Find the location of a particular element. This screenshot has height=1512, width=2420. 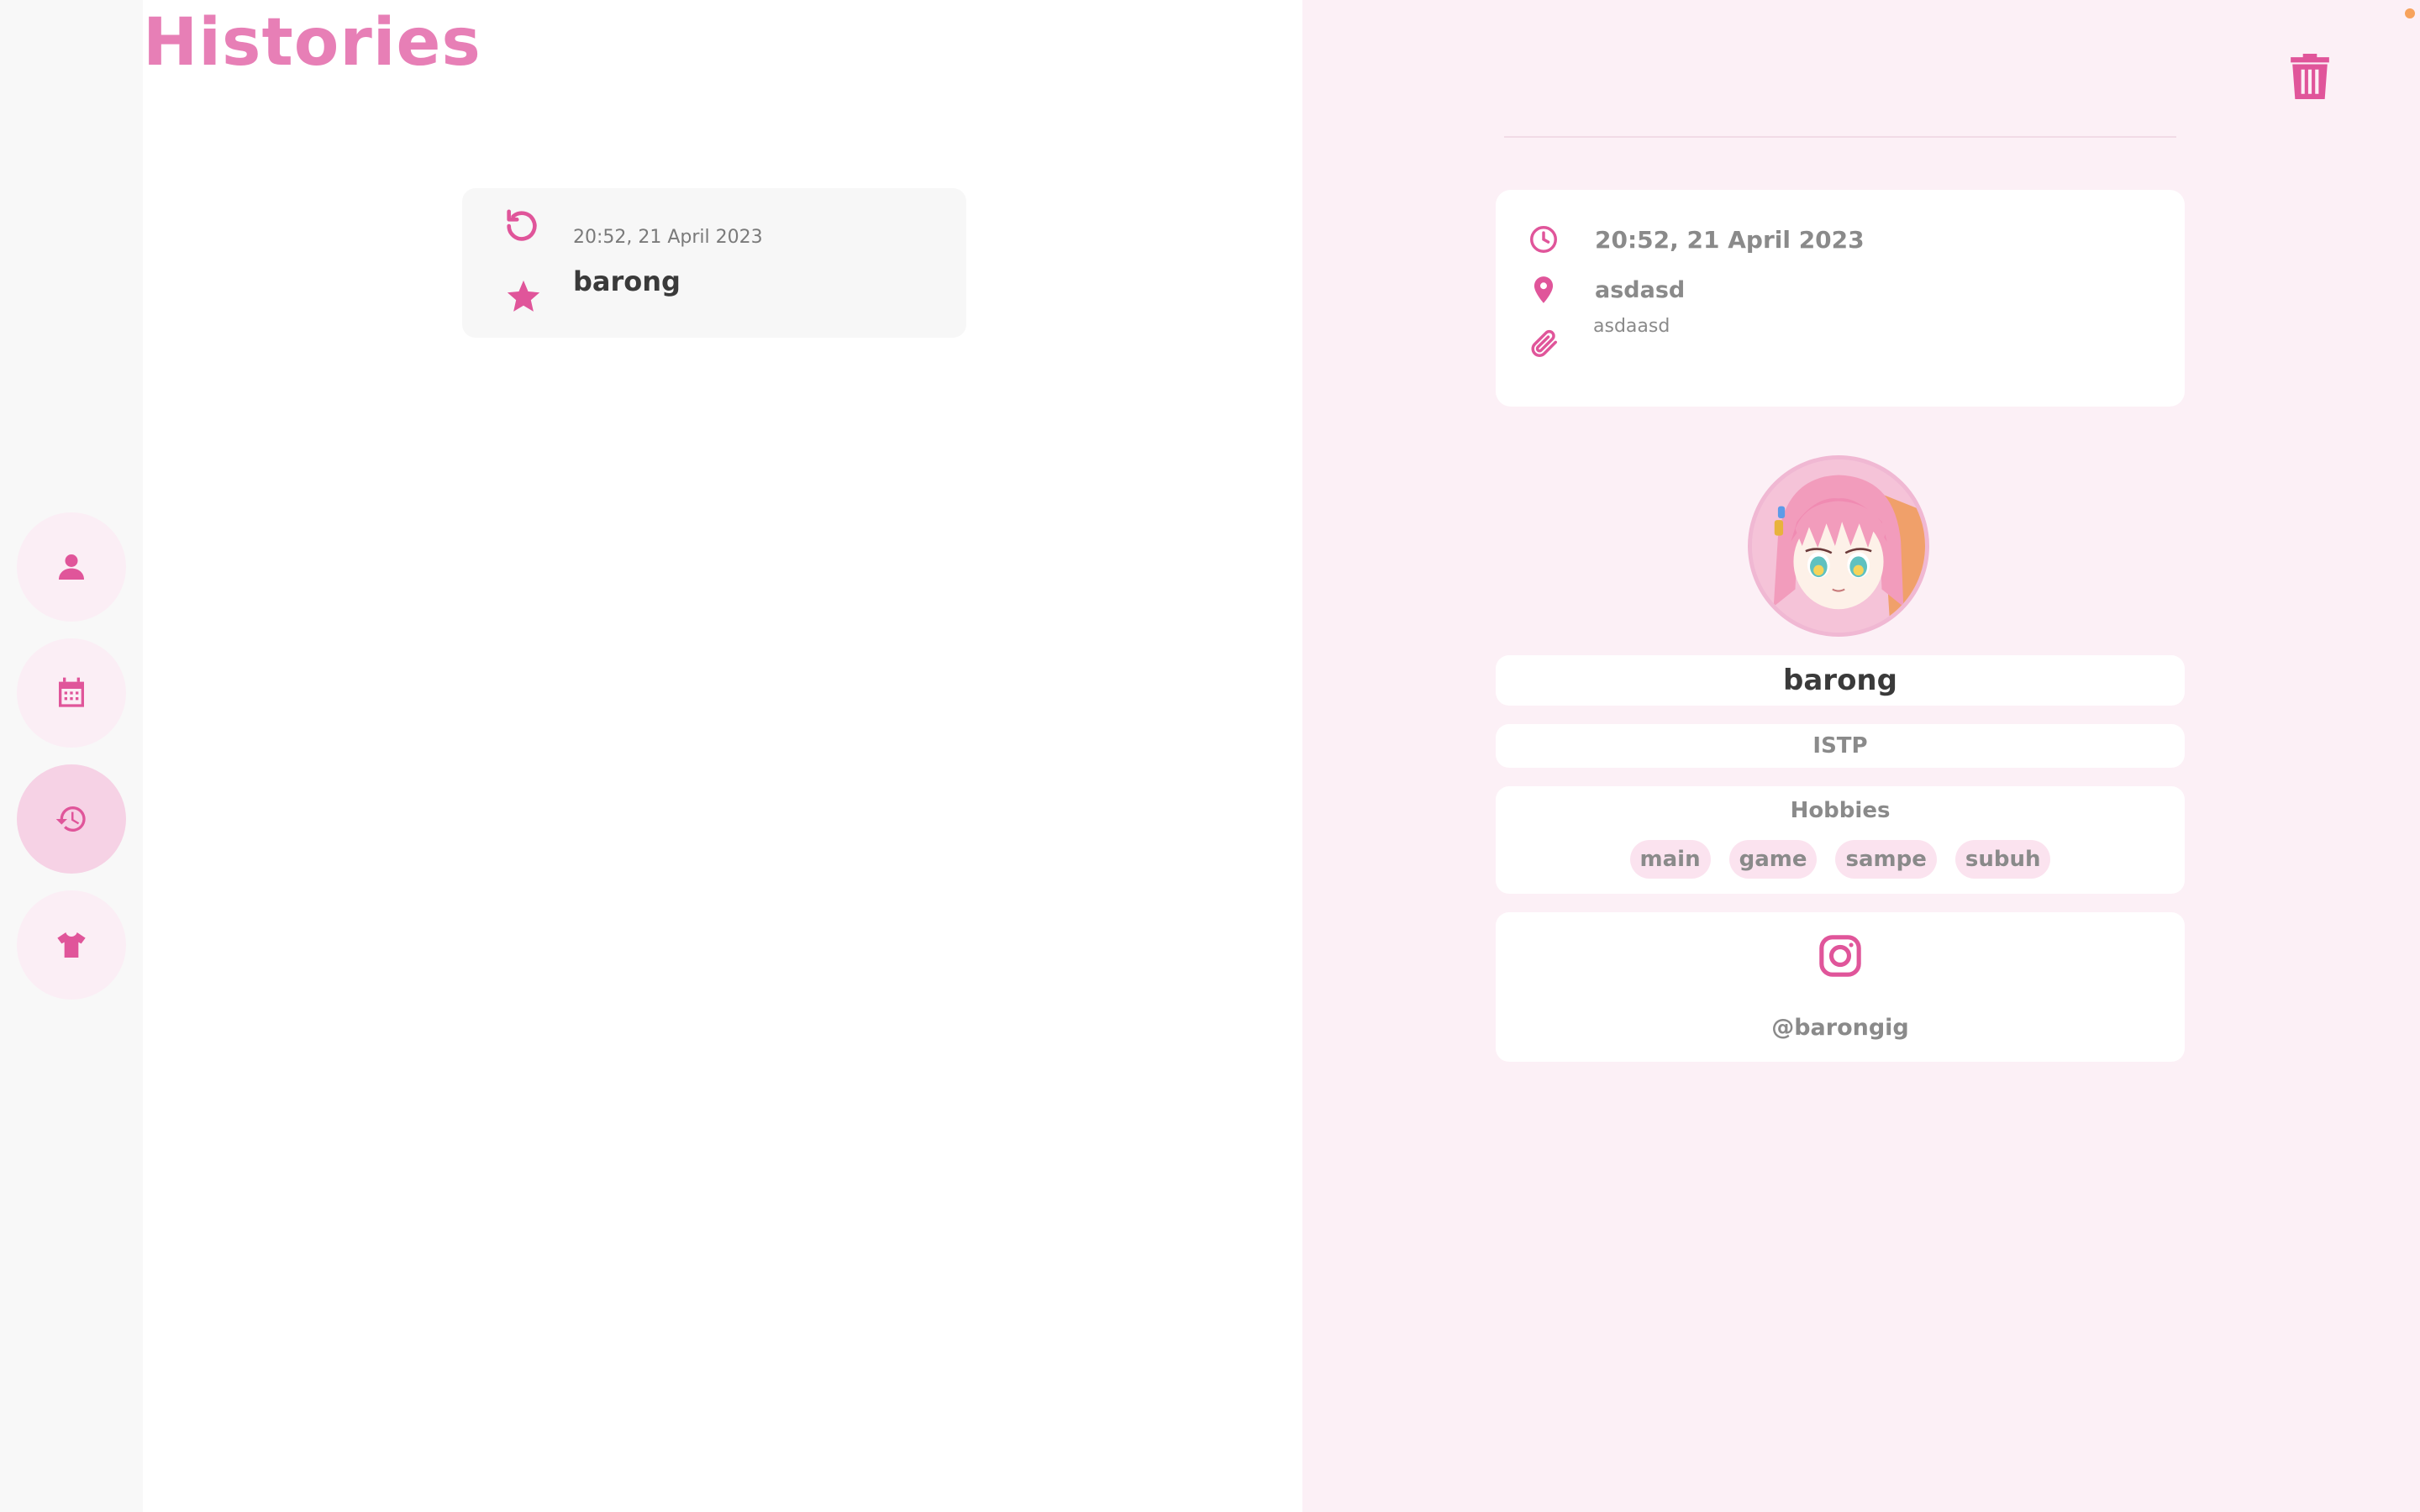

hobbies-title: Hobbies is located at coordinates (1841, 810).